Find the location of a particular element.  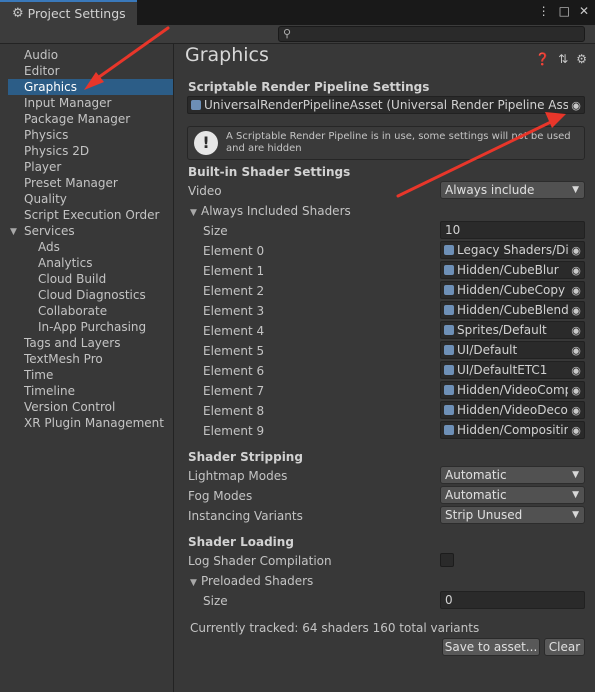

sidebar-item-cloud-build: Cloud Build is located at coordinates (72, 279).